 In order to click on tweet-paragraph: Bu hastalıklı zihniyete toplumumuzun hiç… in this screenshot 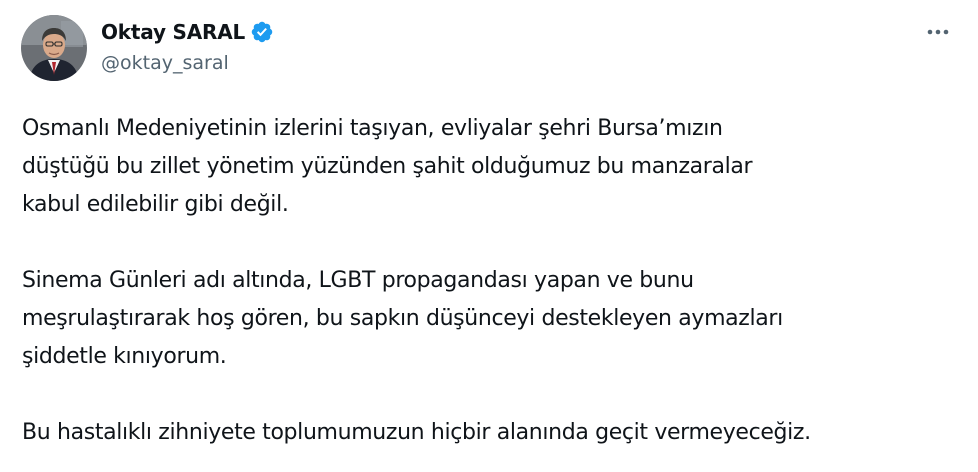, I will do `click(416, 432)`.